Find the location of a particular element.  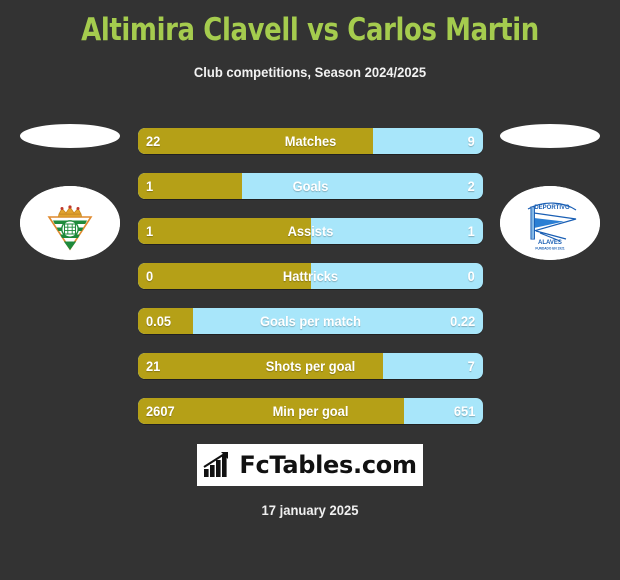

real-betis-crest-icon is located at coordinates (70, 223).